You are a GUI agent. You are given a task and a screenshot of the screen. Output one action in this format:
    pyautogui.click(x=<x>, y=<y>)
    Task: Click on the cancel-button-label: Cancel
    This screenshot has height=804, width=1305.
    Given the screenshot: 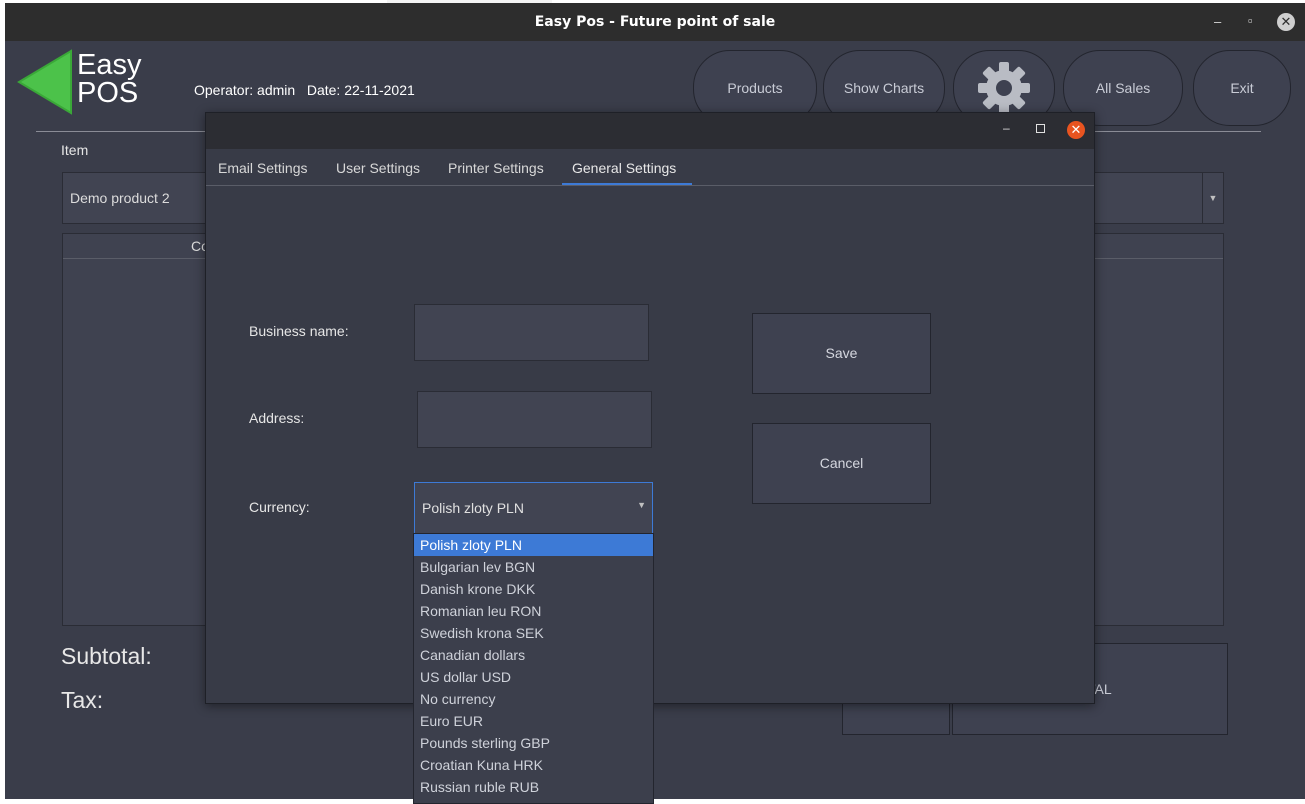 What is the action you would take?
    pyautogui.click(x=841, y=463)
    